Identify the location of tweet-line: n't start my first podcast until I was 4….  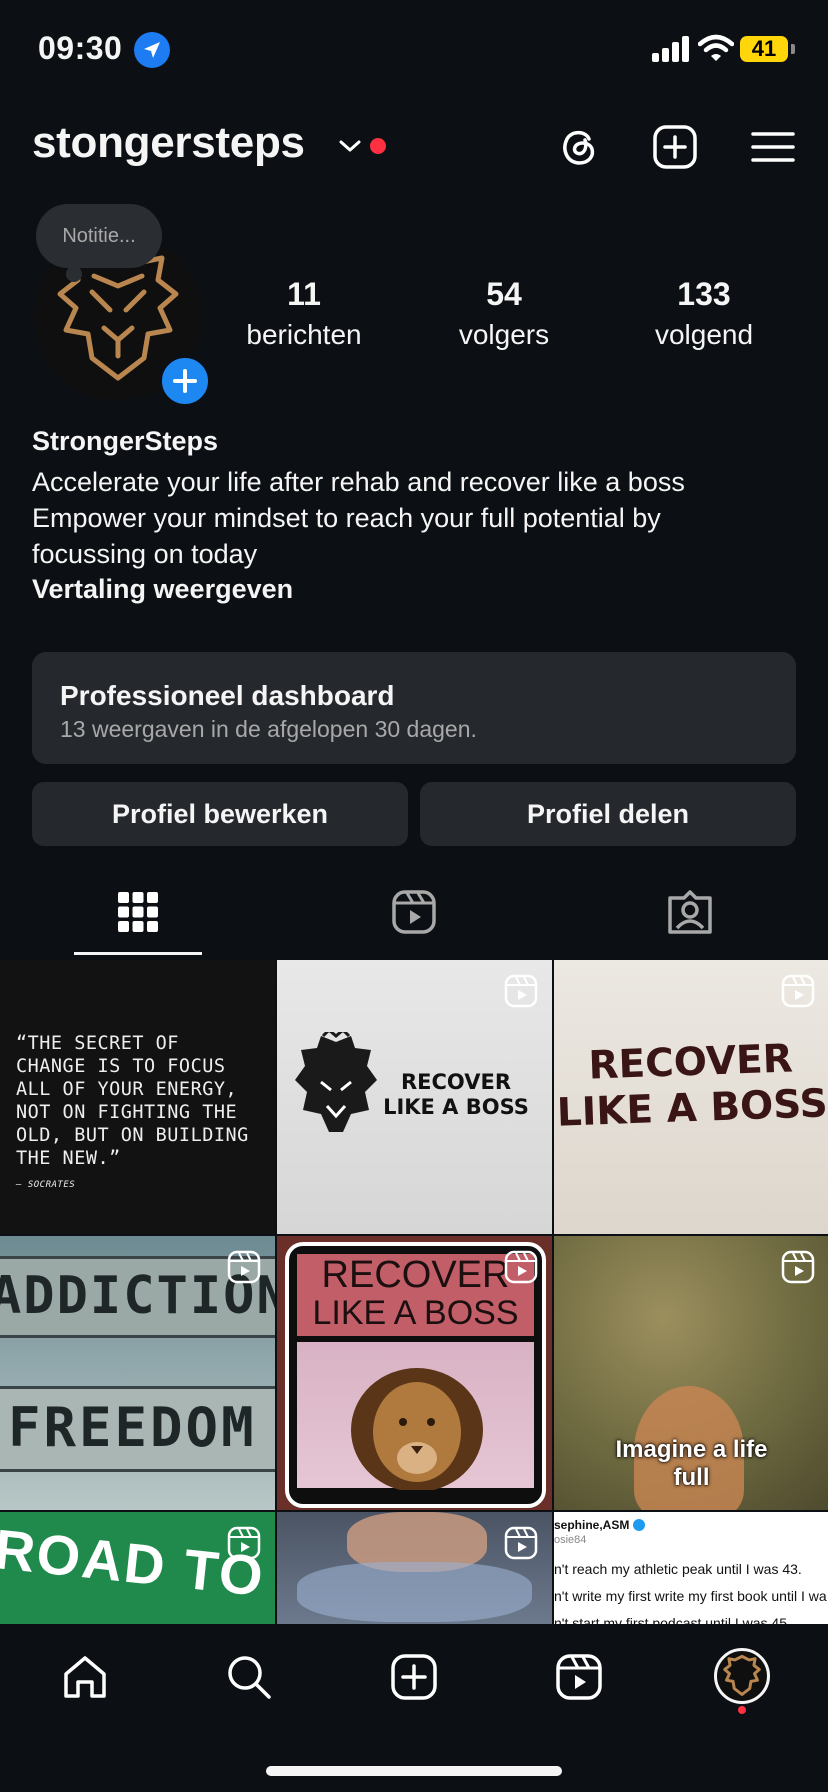
(670, 1619).